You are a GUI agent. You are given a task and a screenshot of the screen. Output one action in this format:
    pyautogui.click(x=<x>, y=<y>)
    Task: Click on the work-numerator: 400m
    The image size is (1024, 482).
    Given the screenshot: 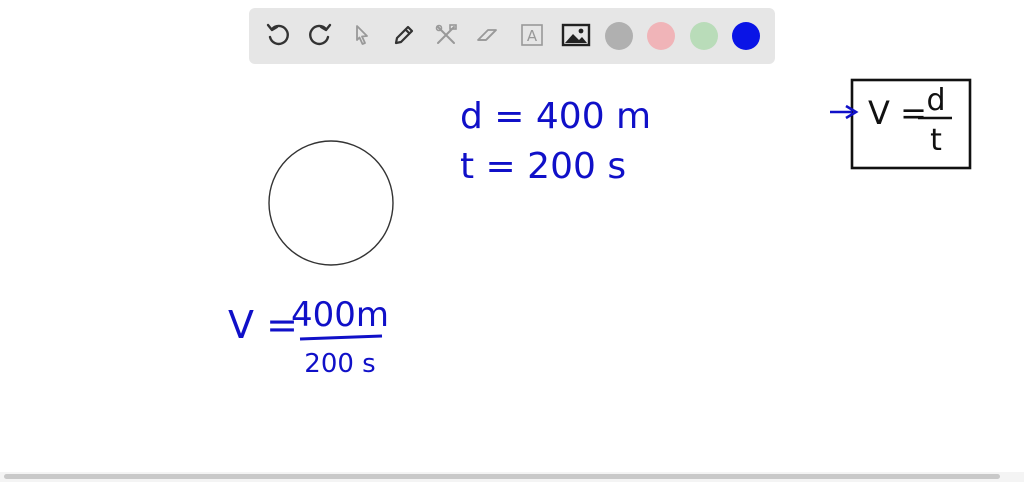 What is the action you would take?
    pyautogui.click(x=340, y=315)
    